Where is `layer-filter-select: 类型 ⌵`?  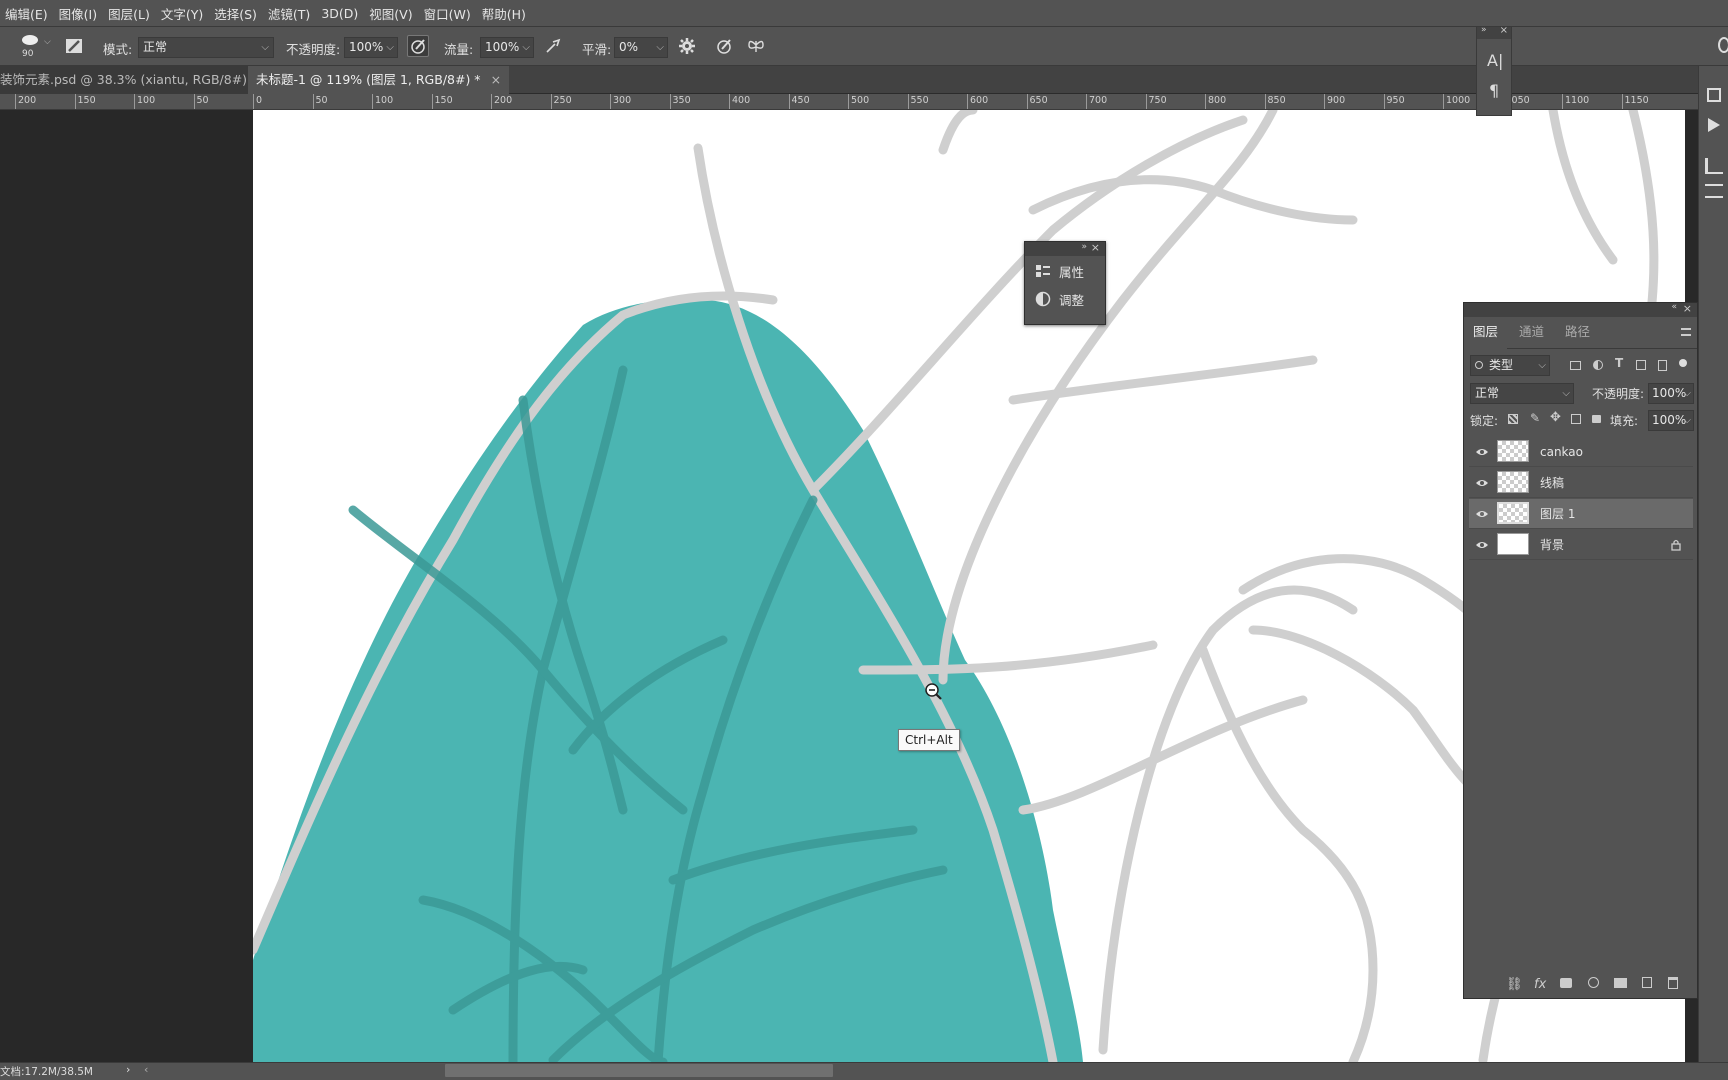 layer-filter-select: 类型 ⌵ is located at coordinates (1510, 365).